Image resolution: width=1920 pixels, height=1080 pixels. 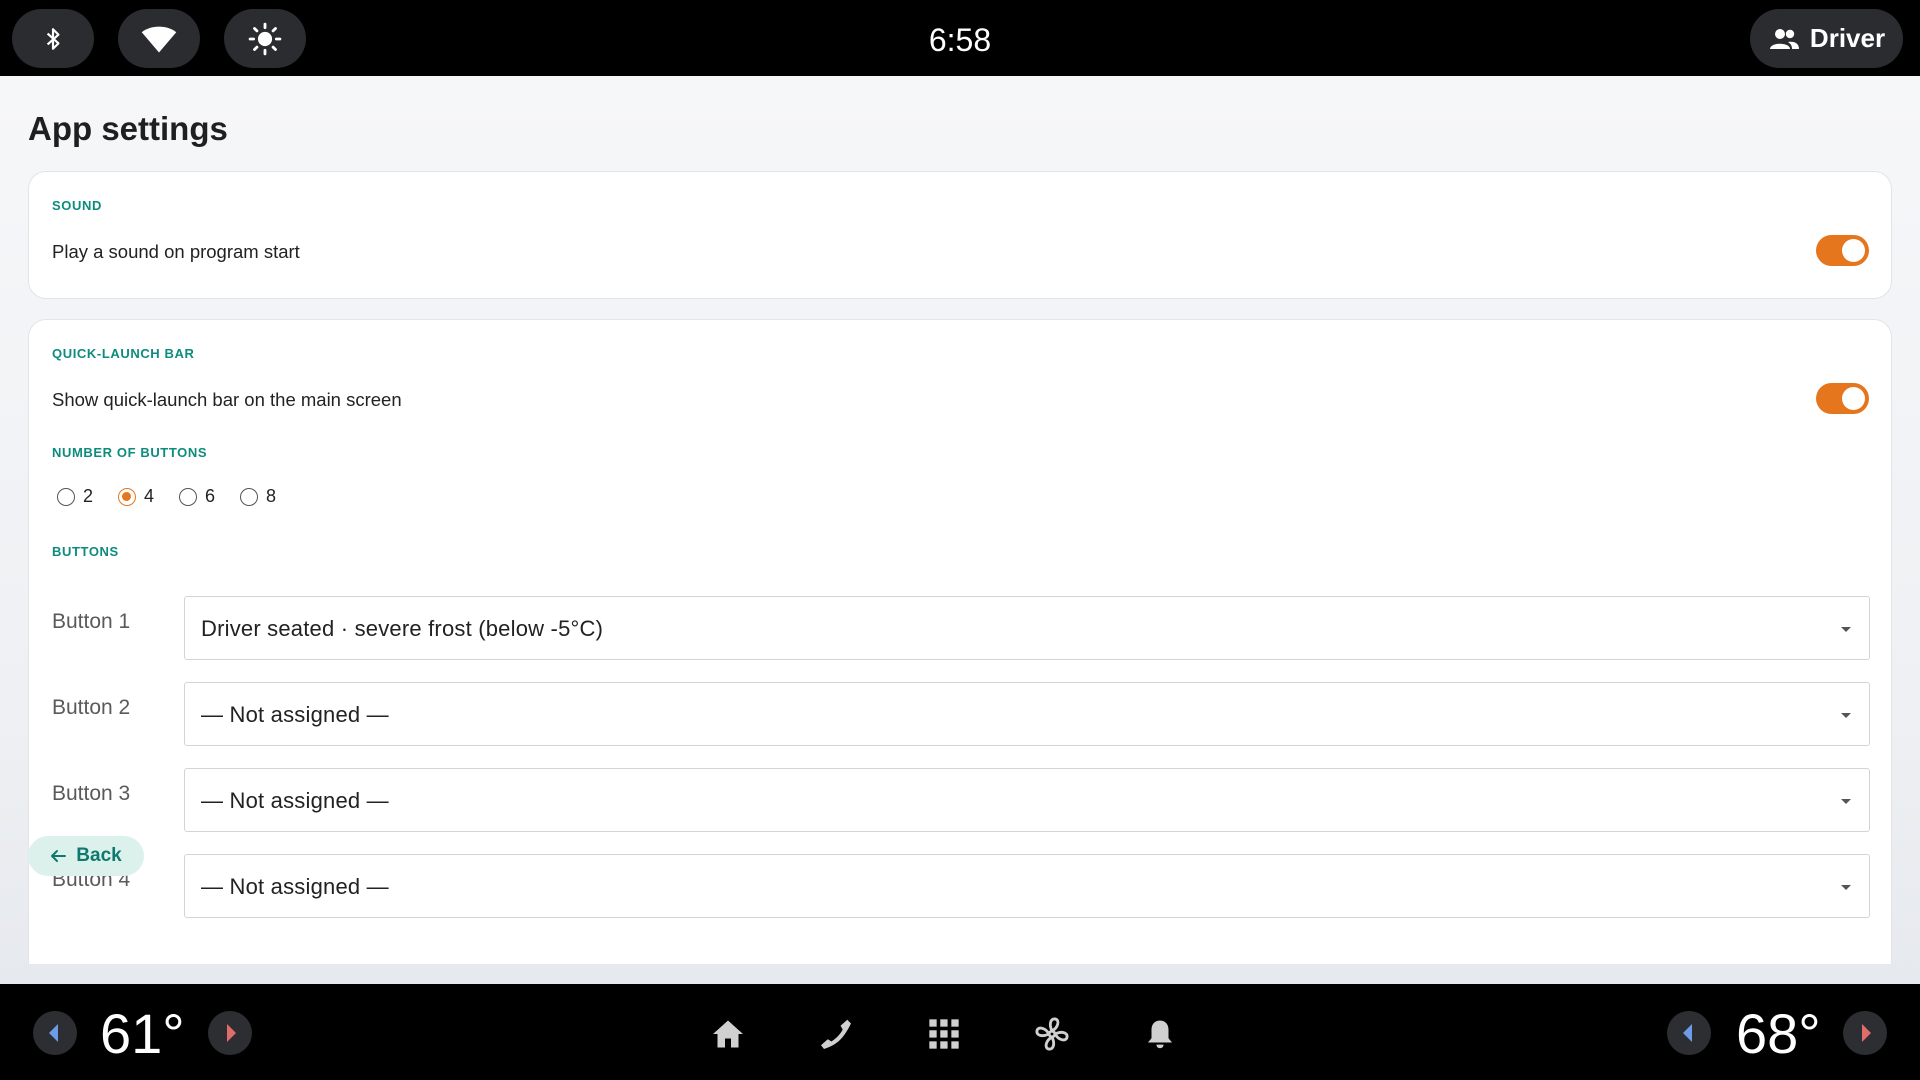 I want to click on clock: 6:58, so click(x=960, y=40).